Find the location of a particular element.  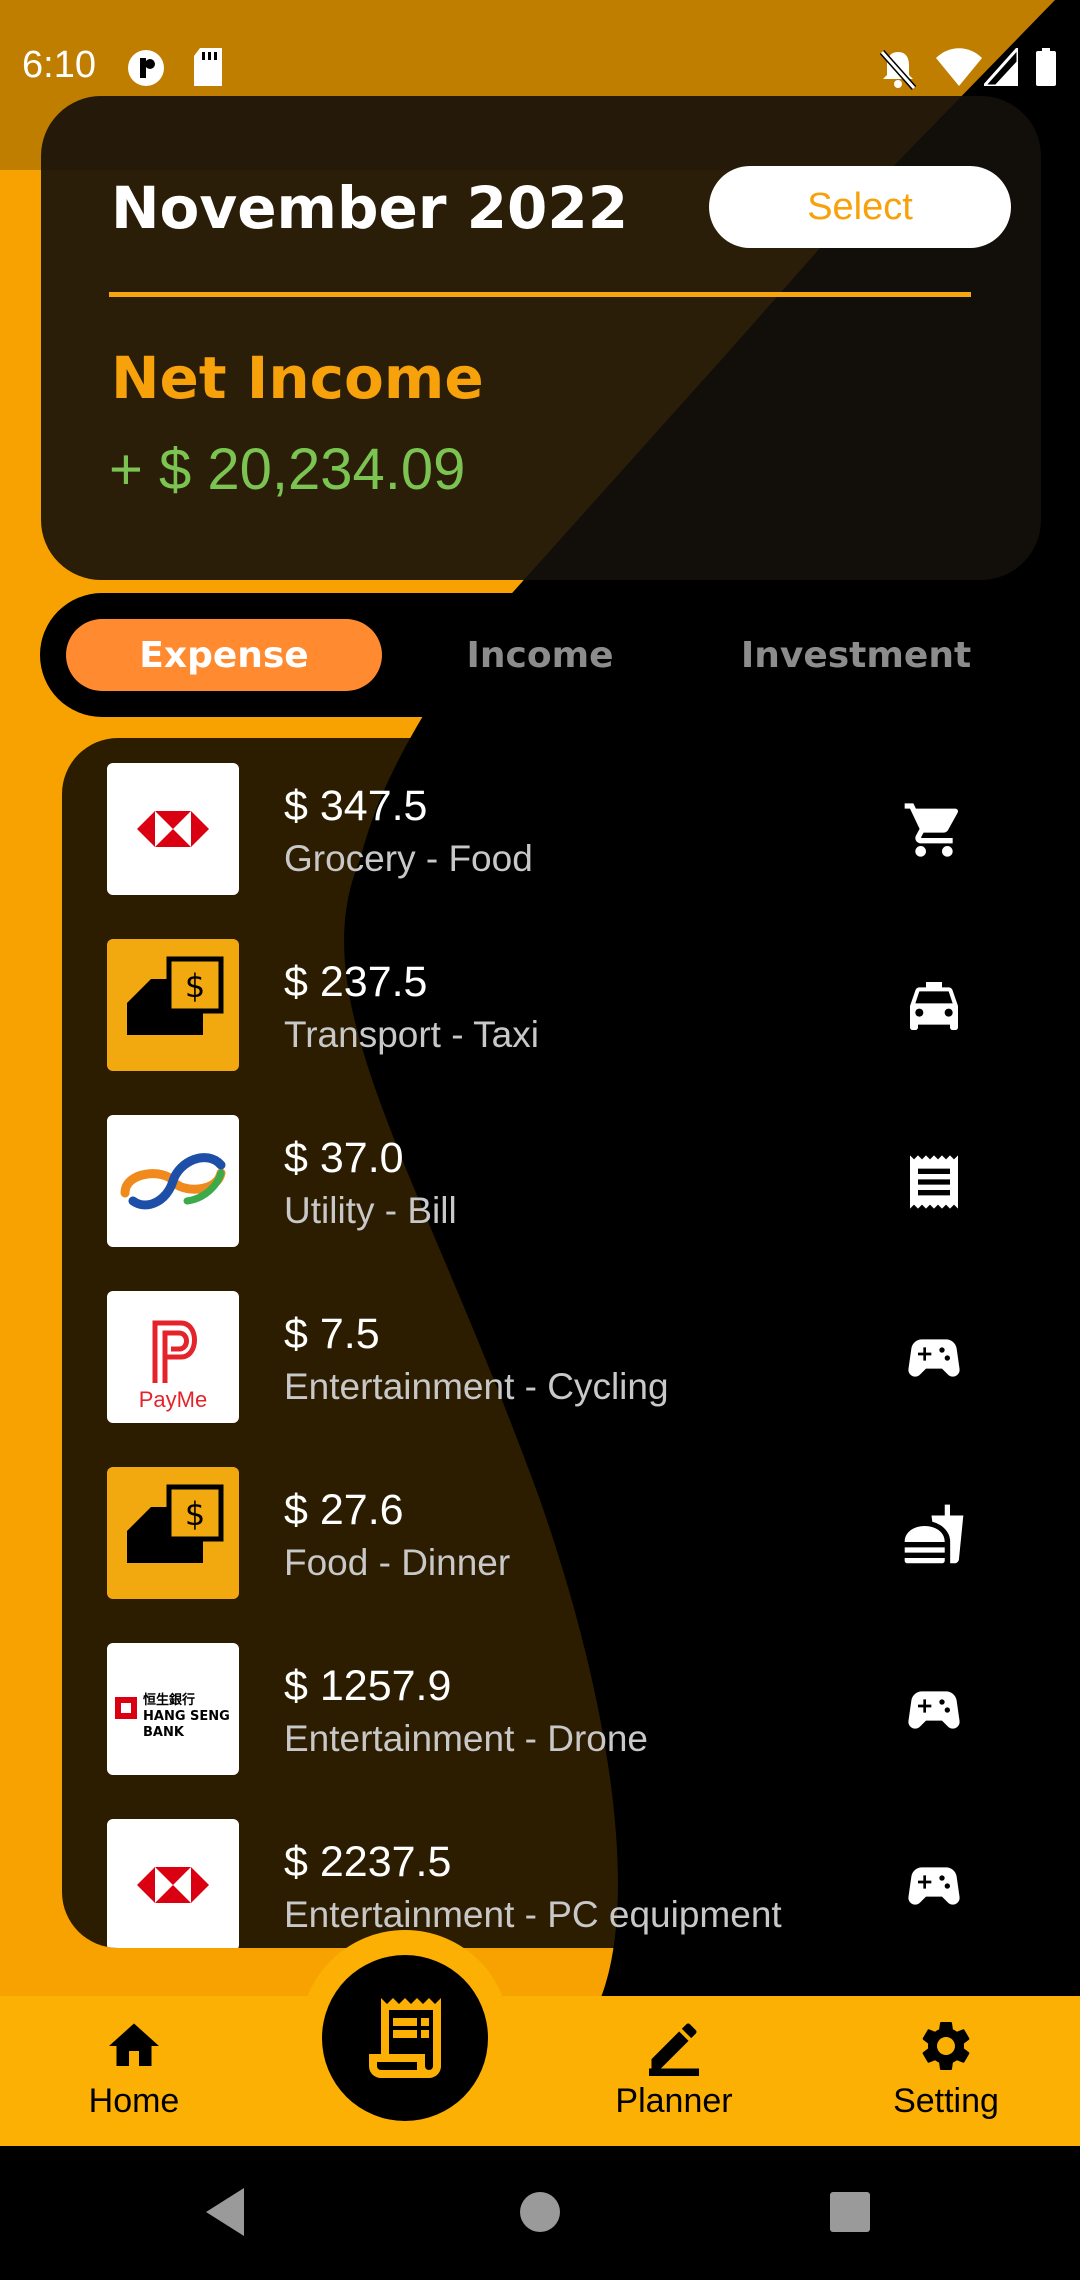

payme-logo: PayMe is located at coordinates (173, 1357).